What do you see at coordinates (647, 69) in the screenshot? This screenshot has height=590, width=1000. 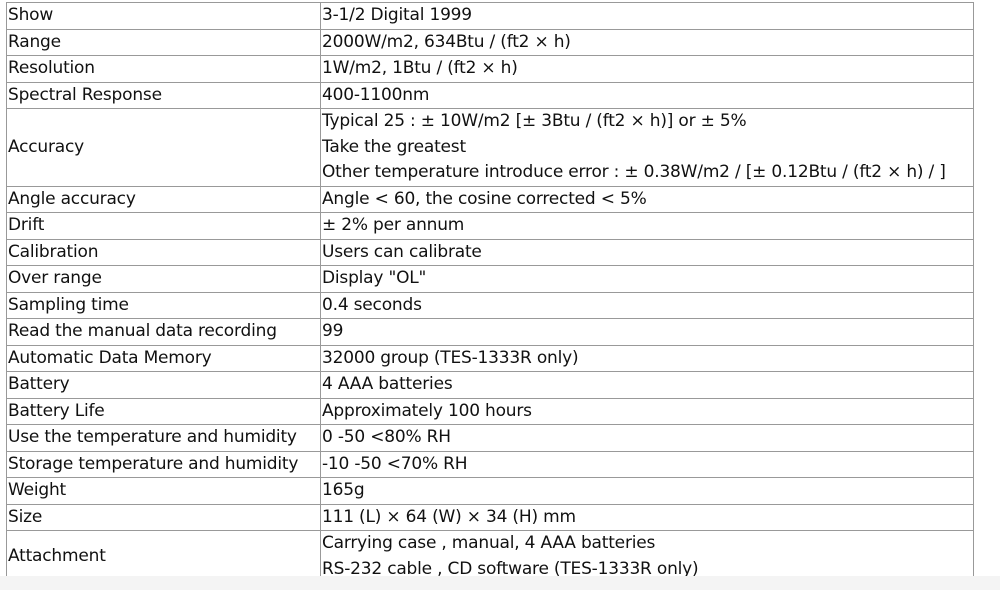 I see `spec-value: 1W/m2, 1Btu / (ft2 × h)` at bounding box center [647, 69].